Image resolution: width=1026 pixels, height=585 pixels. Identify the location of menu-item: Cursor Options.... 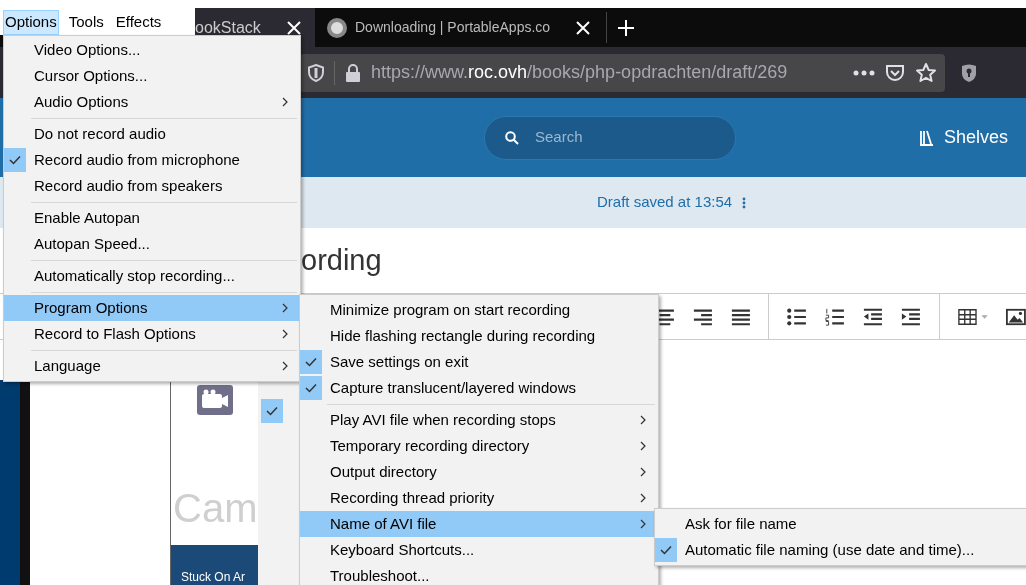
(152, 76).